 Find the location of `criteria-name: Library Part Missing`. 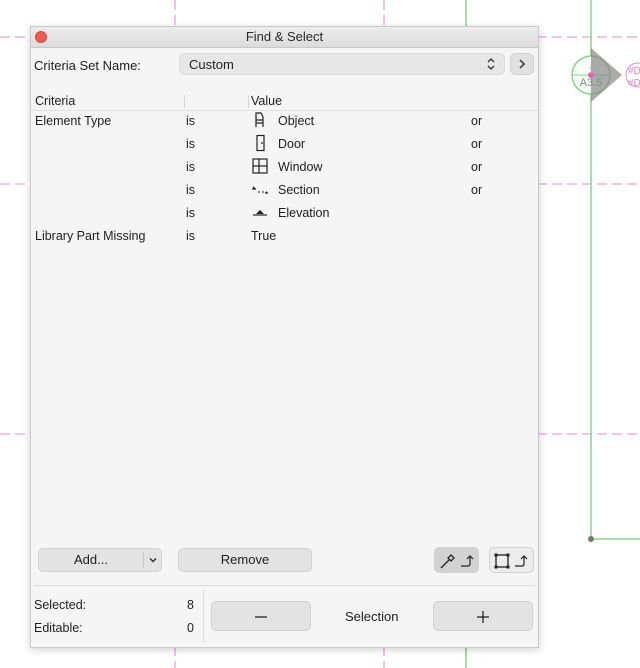

criteria-name: Library Part Missing is located at coordinates (90, 236).